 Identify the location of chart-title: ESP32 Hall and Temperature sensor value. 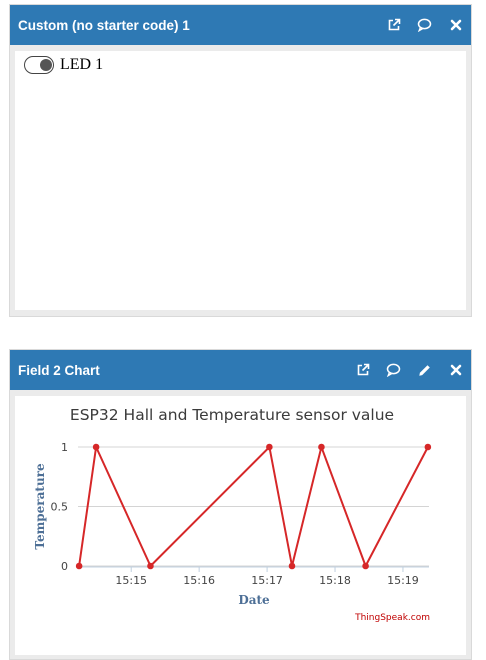
(232, 415).